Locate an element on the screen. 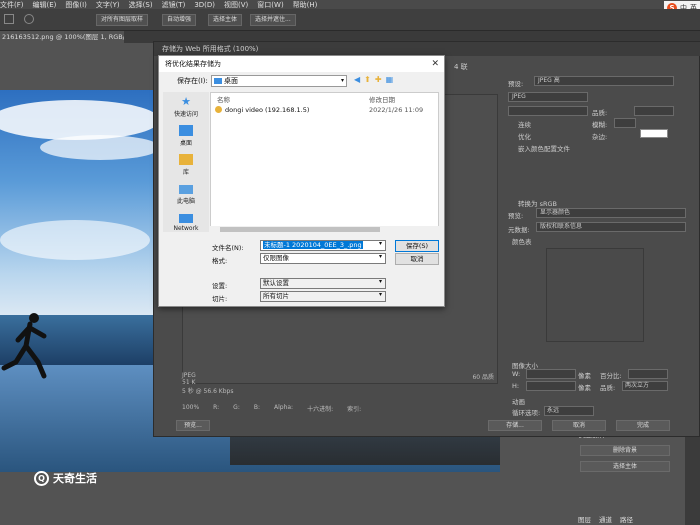 Image resolution: width=700 pixels, height=525 pixels. nav-desktop-label: 桌面 is located at coordinates (185, 143).